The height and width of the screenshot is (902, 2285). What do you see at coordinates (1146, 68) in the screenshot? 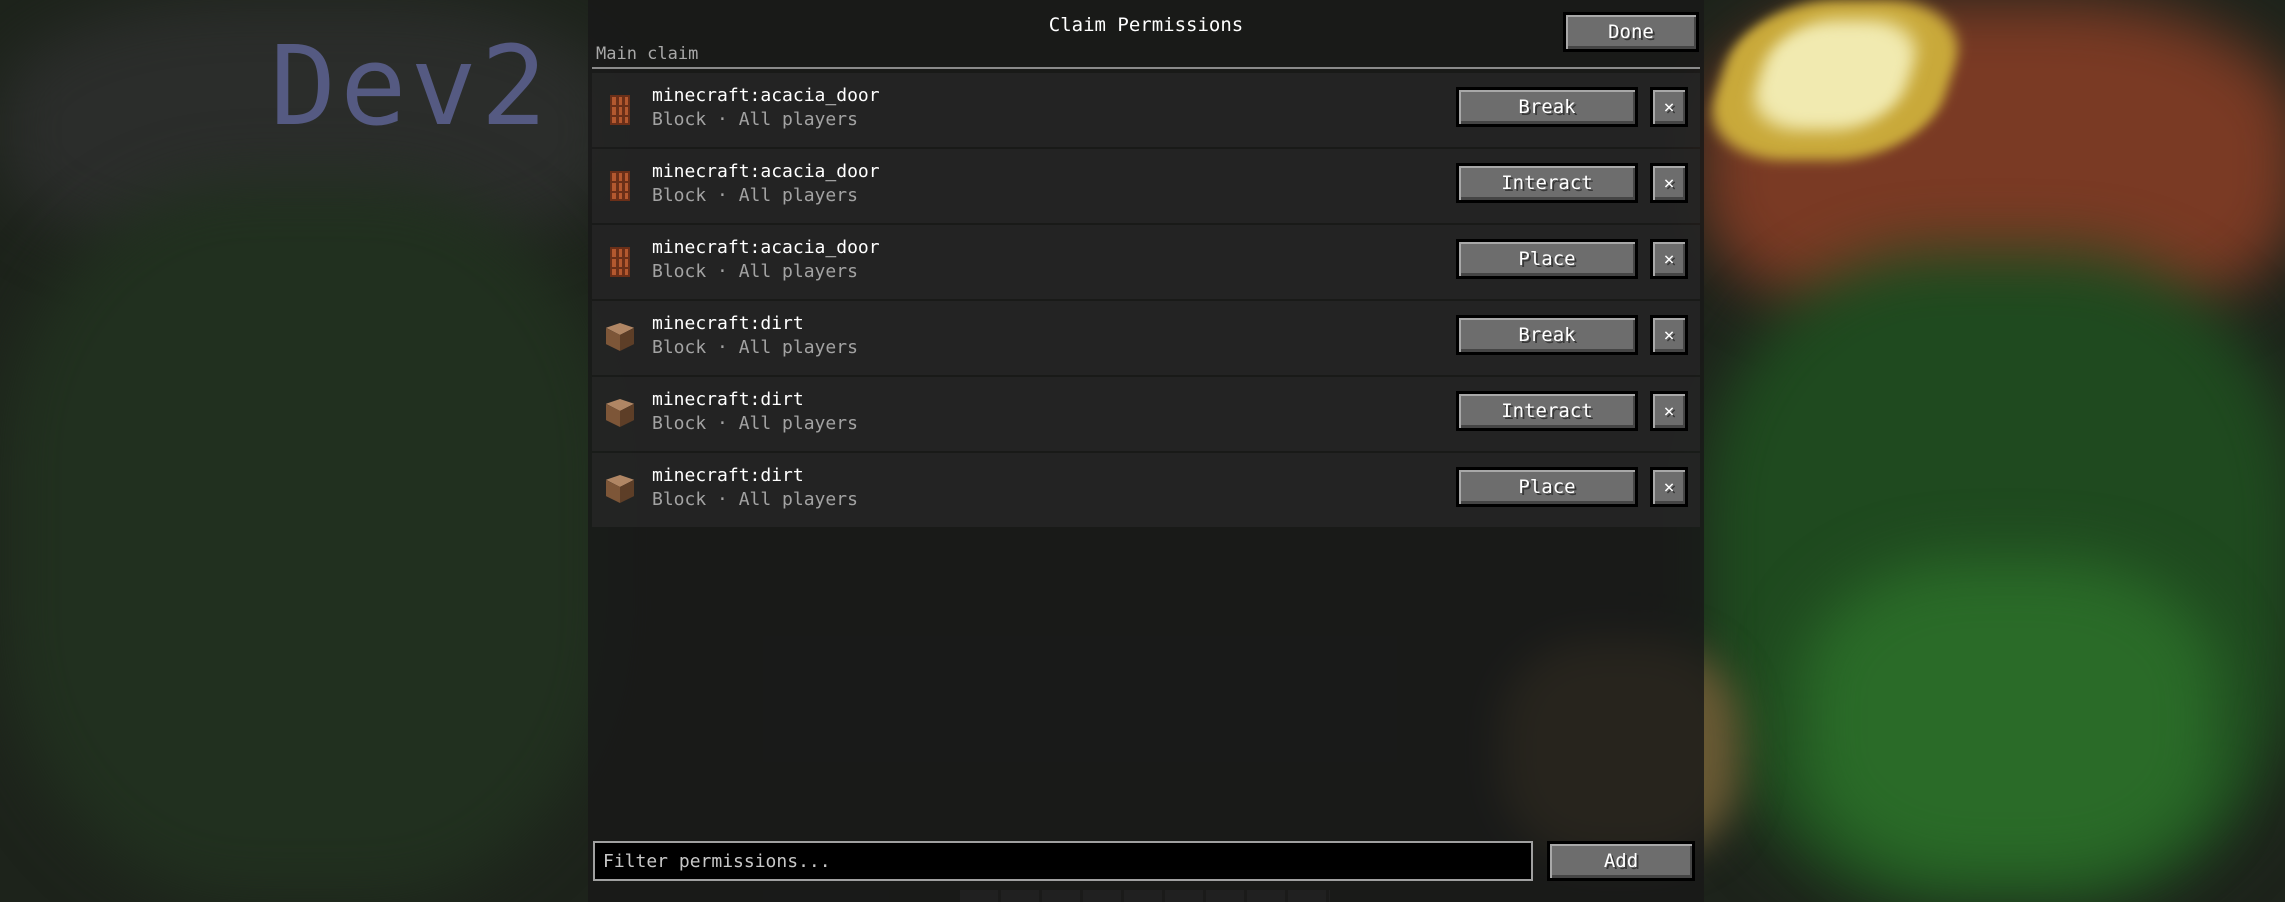
I see `header-divider` at bounding box center [1146, 68].